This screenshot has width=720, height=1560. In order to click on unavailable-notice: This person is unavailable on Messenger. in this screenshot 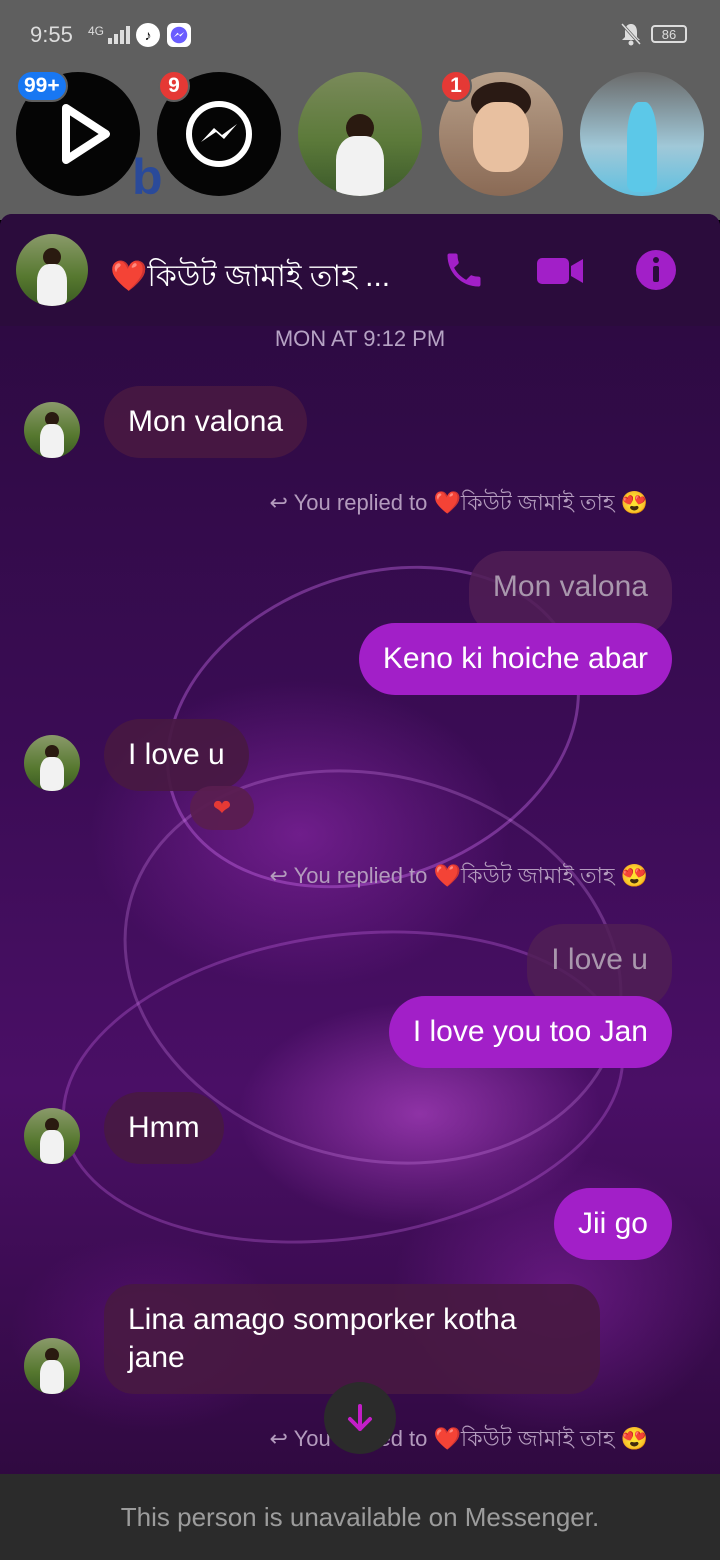, I will do `click(360, 1517)`.